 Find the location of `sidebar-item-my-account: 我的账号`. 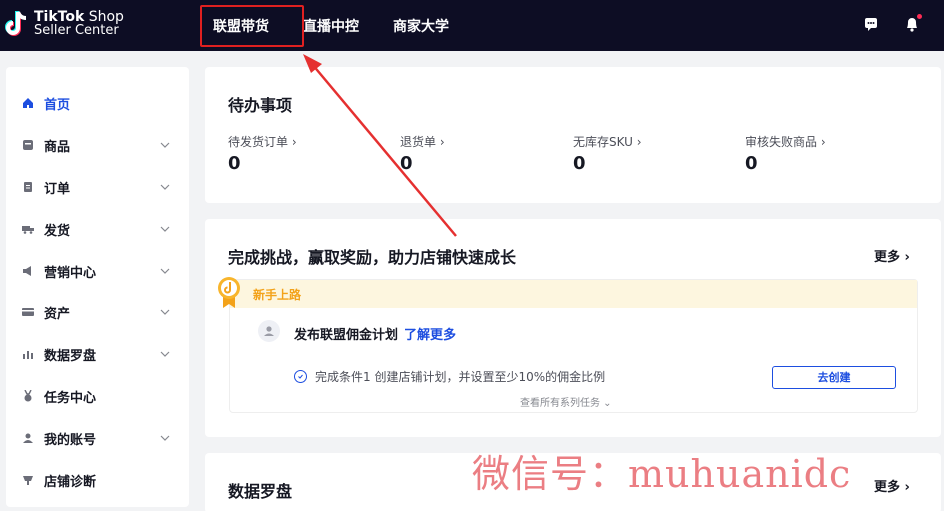

sidebar-item-my-account: 我的账号 is located at coordinates (97, 438).